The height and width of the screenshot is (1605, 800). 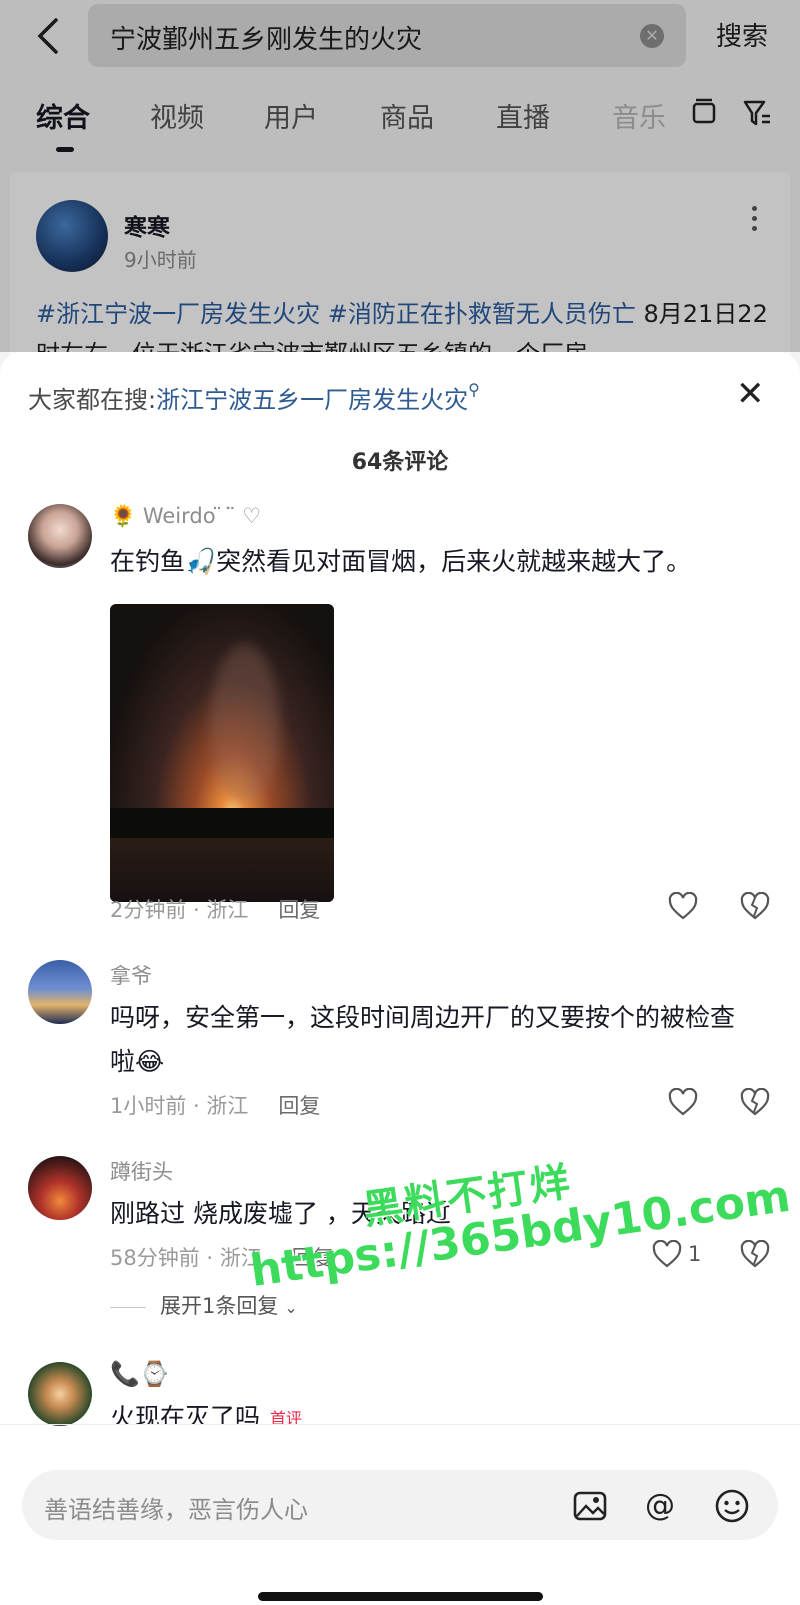 I want to click on comment-placeholder: 善语结善缘，恶言伤人心, so click(x=176, y=1510).